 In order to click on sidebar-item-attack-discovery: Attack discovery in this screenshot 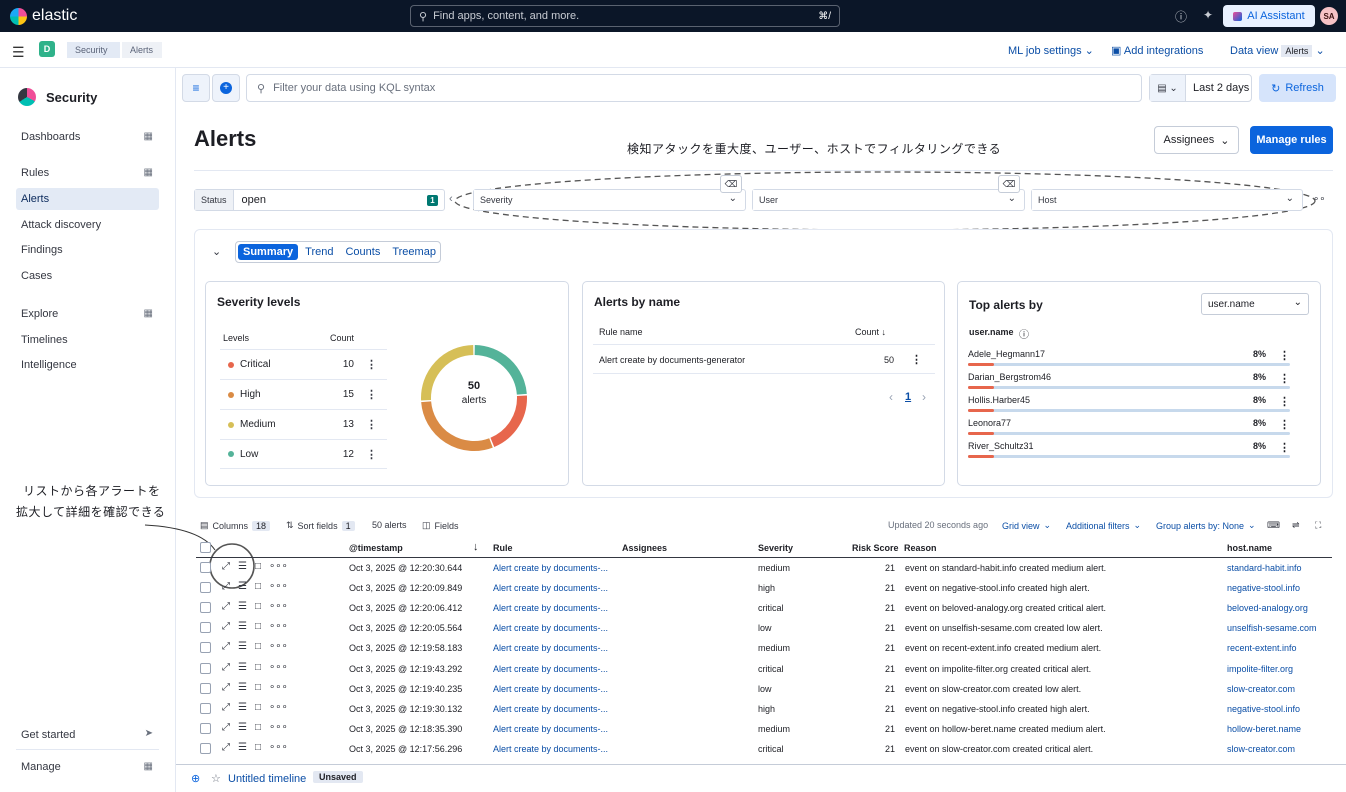, I will do `click(87, 225)`.